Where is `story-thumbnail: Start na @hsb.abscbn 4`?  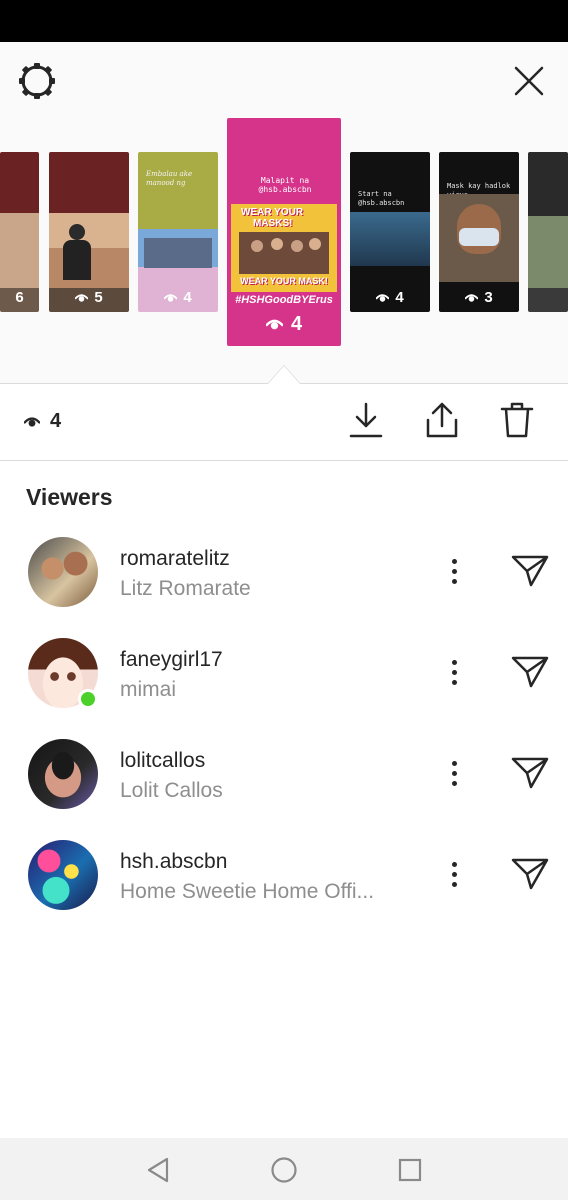 story-thumbnail: Start na @hsb.abscbn 4 is located at coordinates (390, 232).